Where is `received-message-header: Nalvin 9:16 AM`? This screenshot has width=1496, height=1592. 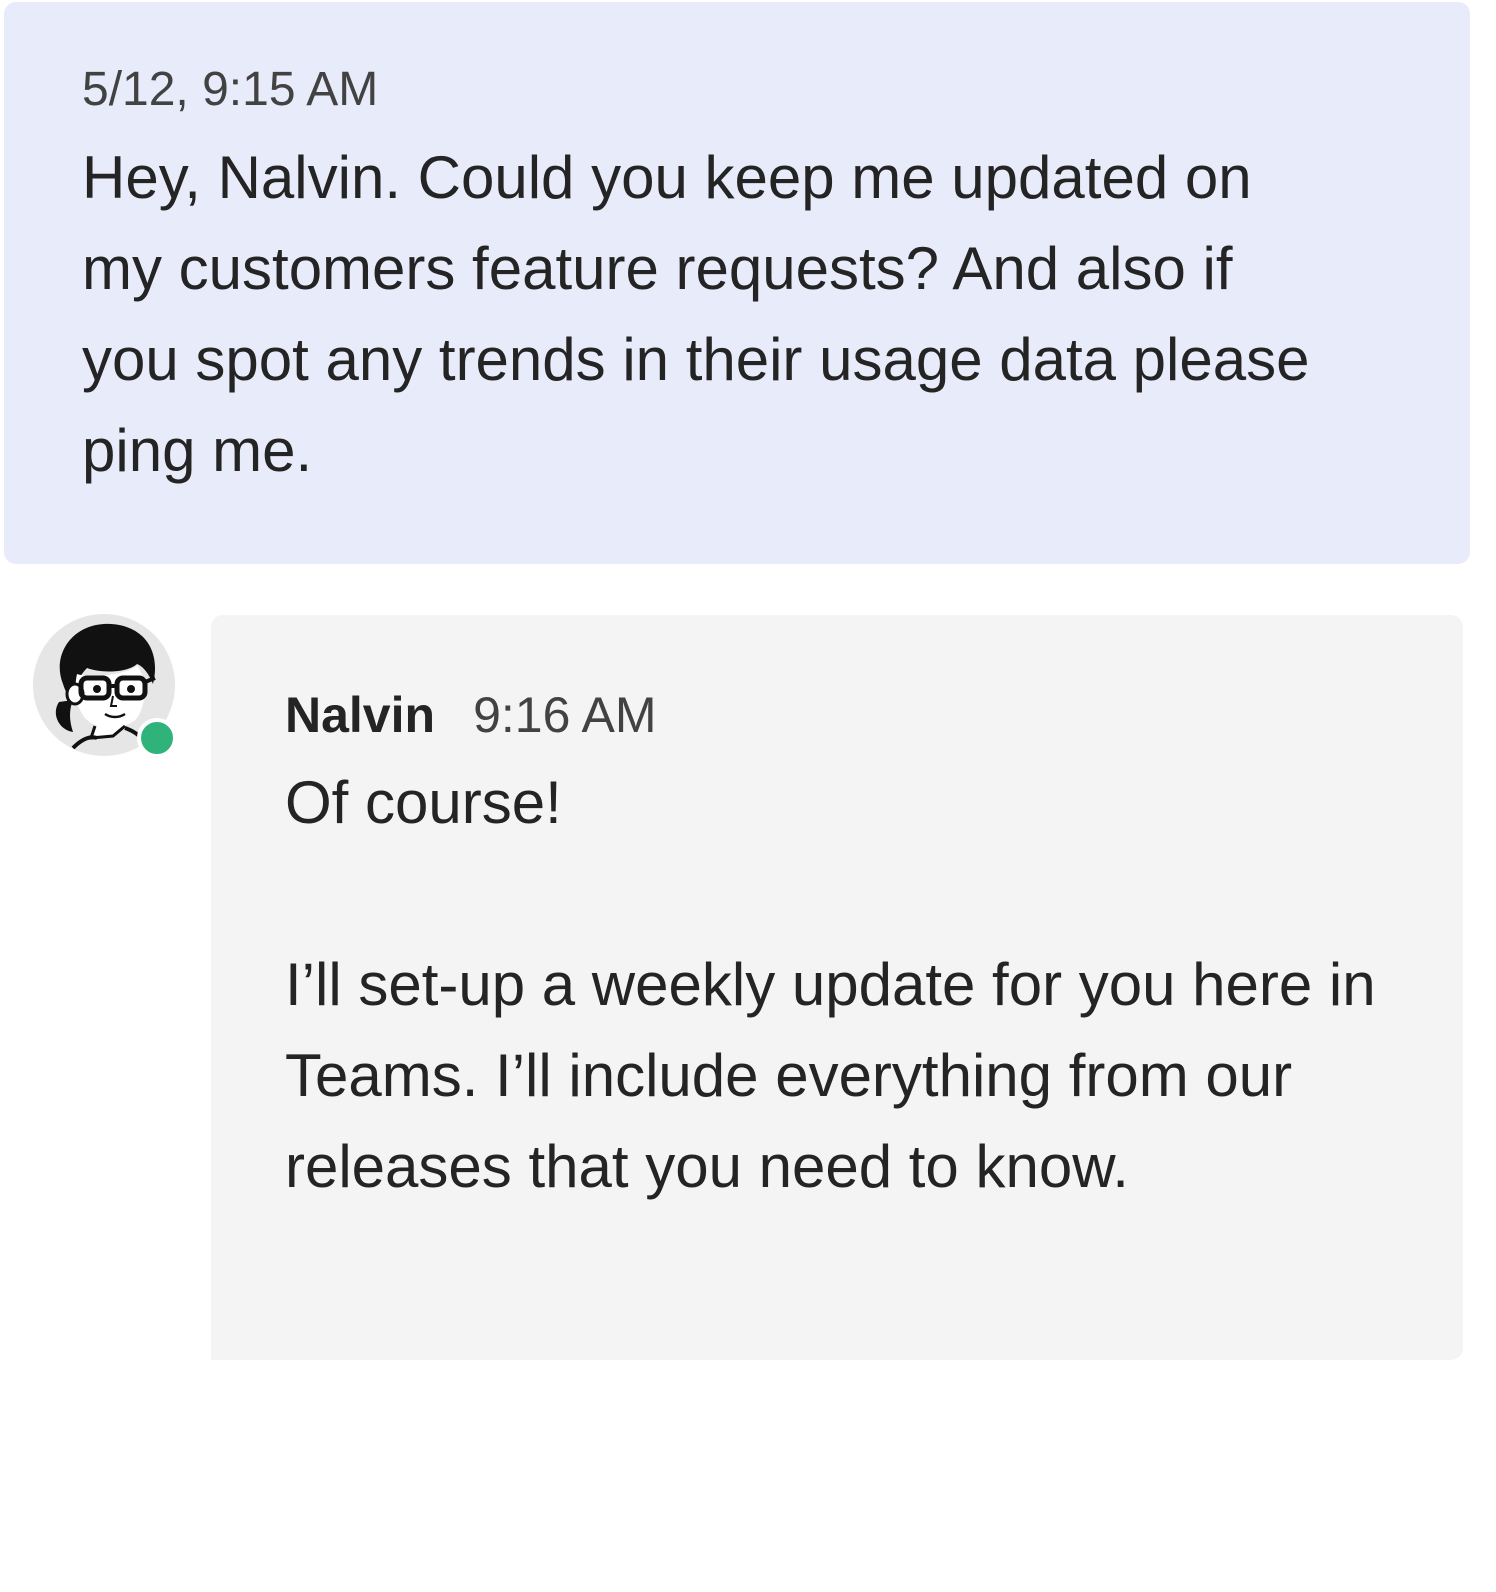
received-message-header: Nalvin 9:16 AM is located at coordinates (834, 715).